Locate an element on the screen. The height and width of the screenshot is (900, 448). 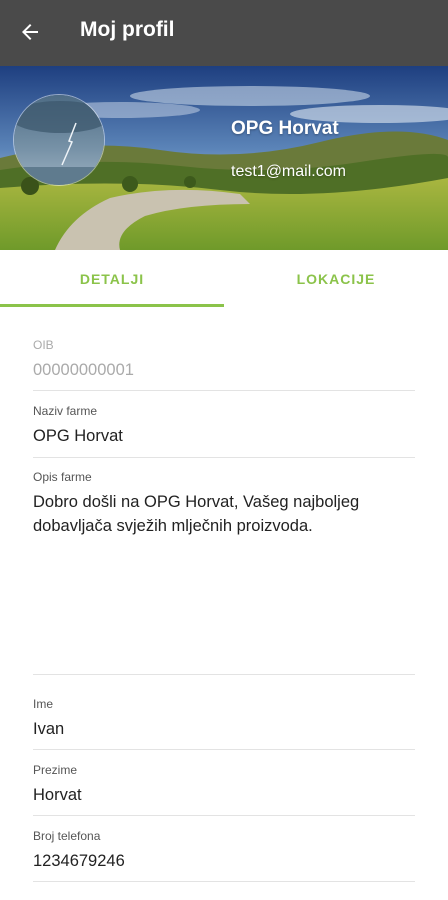
back-button is located at coordinates (30, 32).